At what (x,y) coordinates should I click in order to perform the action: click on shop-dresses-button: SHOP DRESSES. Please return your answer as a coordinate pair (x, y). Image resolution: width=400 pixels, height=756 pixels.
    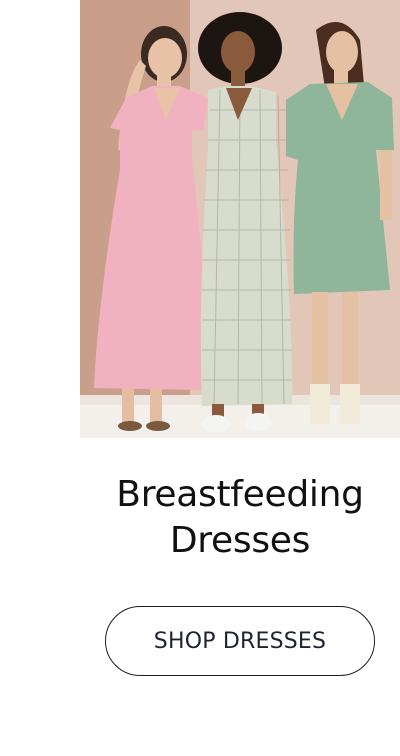
    Looking at the image, I should click on (240, 641).